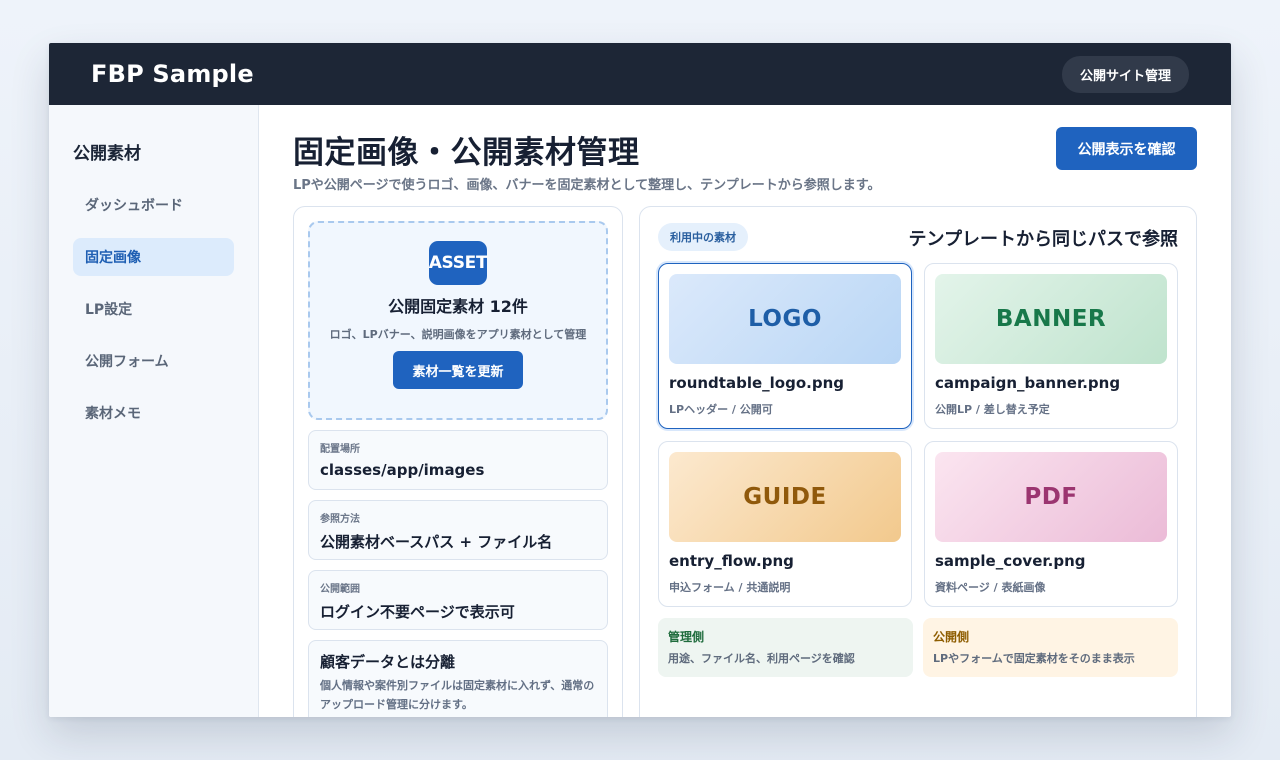  Describe the element at coordinates (340, 589) in the screenshot. I see `info-label: 公開範囲` at that location.